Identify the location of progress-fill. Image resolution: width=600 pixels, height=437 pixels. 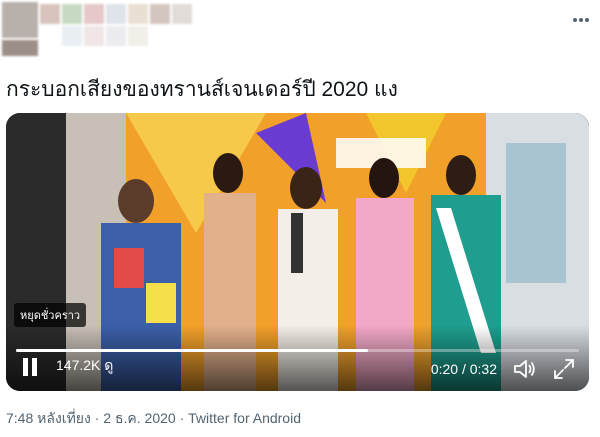
(192, 350).